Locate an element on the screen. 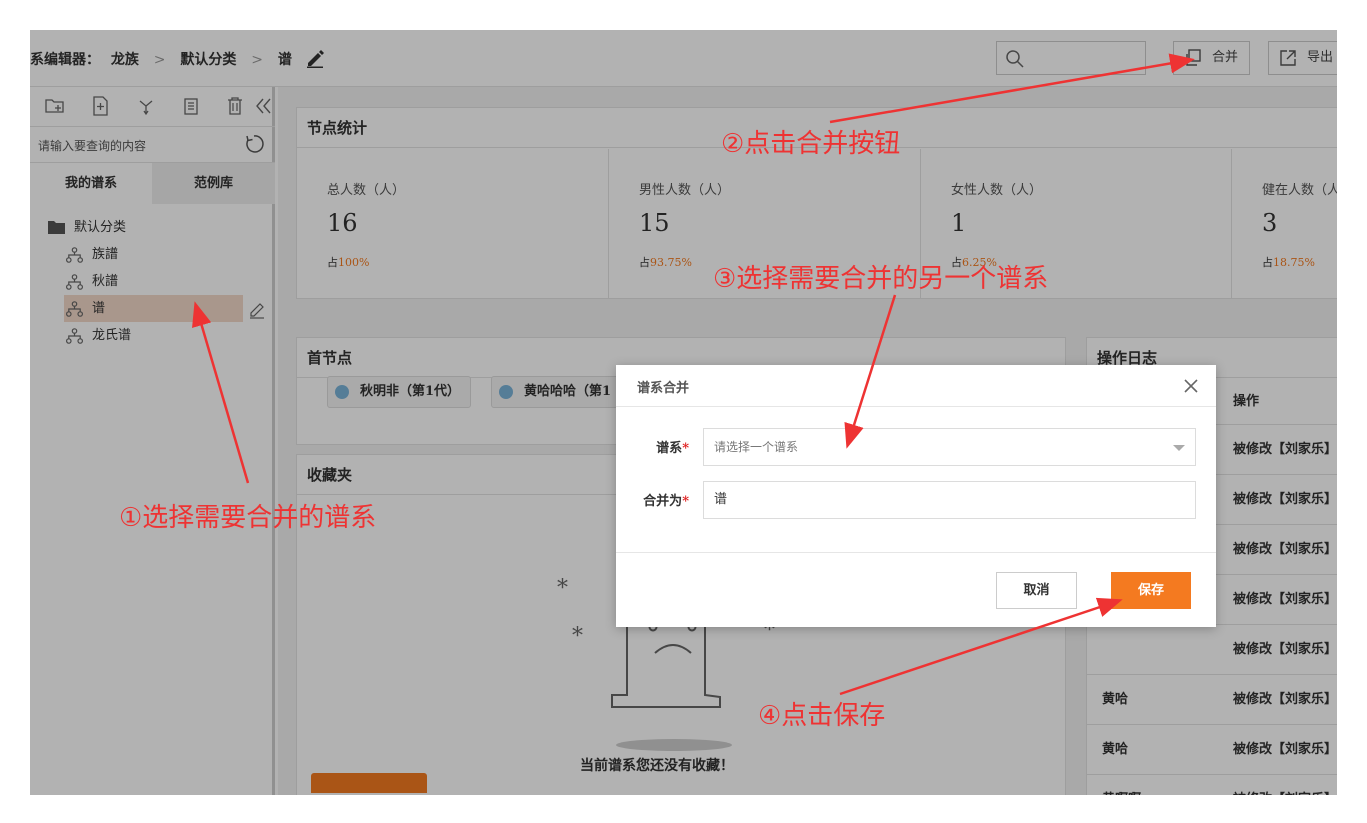  dialog-title: 谱系合并 is located at coordinates (663, 388).